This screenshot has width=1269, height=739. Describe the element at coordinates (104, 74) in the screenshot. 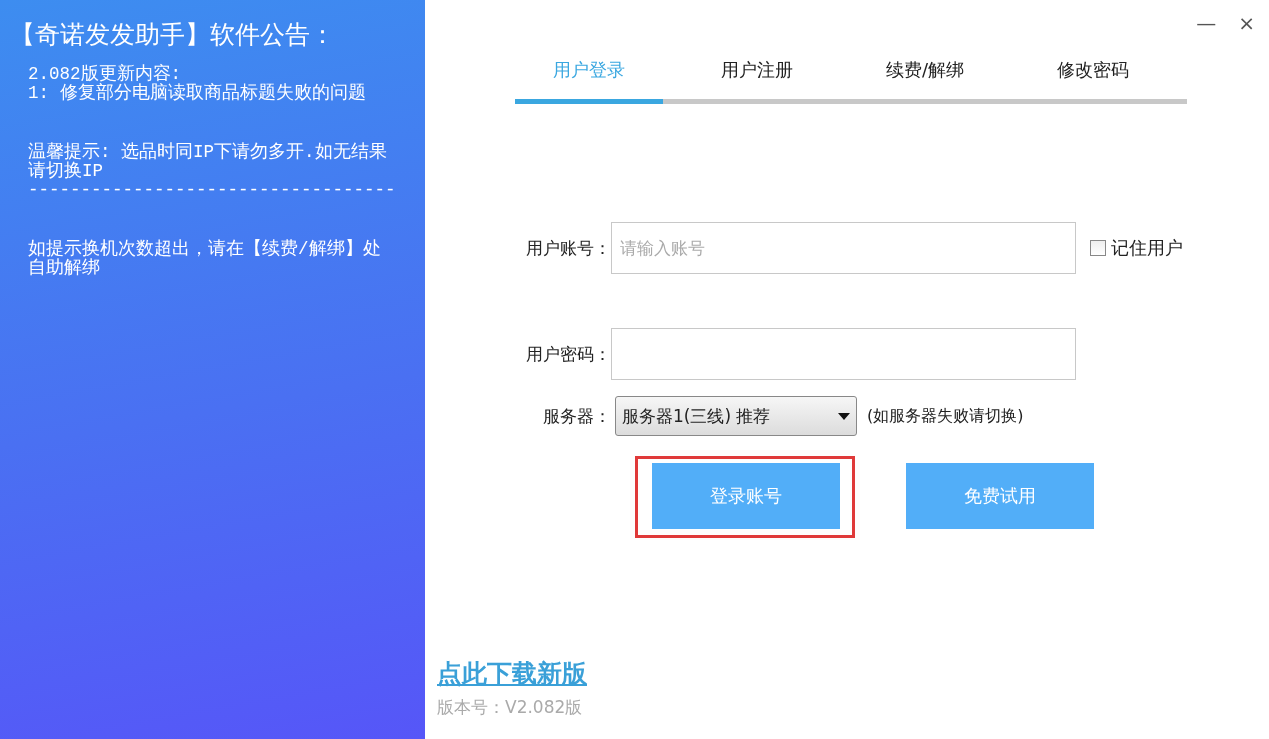

I see `notice-text: 2.082版更新内容:` at that location.